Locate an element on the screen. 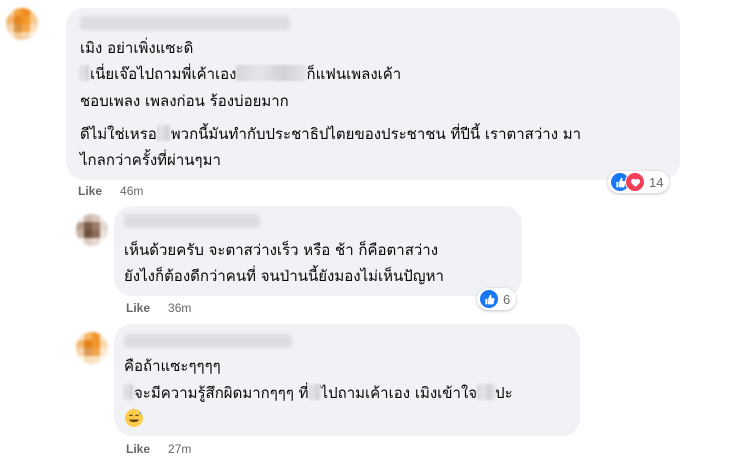 Image resolution: width=732 pixels, height=464 pixels. reaction-count: 14 is located at coordinates (656, 182).